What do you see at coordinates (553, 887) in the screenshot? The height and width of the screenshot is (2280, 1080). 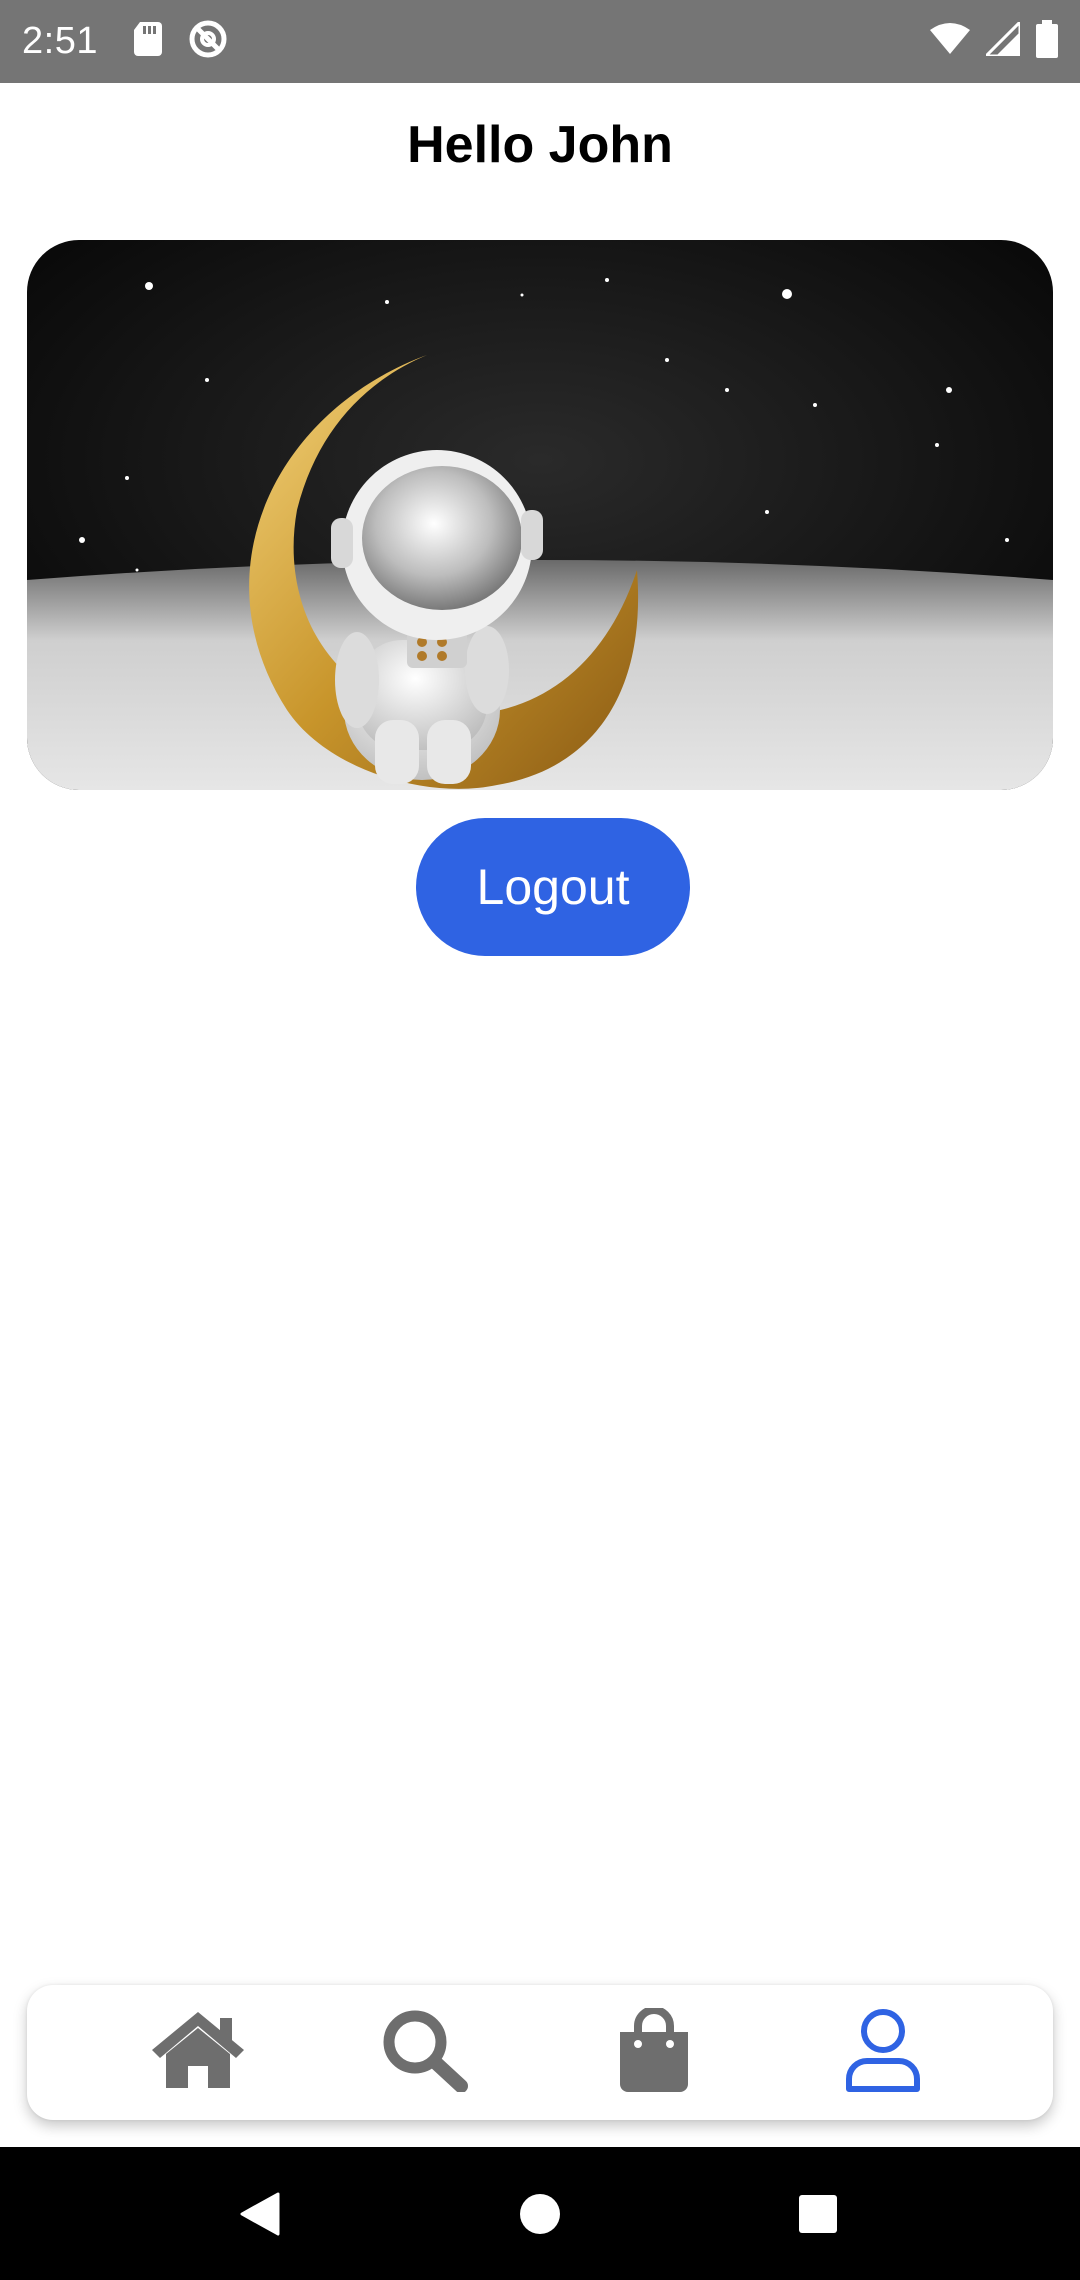 I see `logout-button: Logout` at bounding box center [553, 887].